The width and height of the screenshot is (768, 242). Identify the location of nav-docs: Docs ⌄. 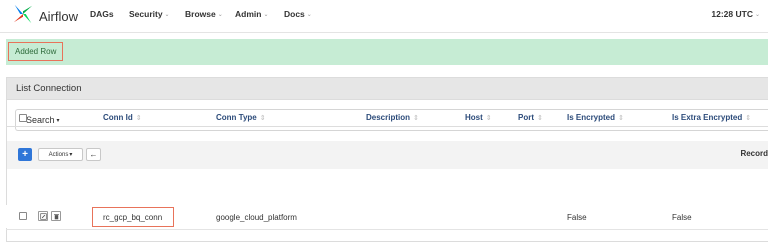
(298, 14).